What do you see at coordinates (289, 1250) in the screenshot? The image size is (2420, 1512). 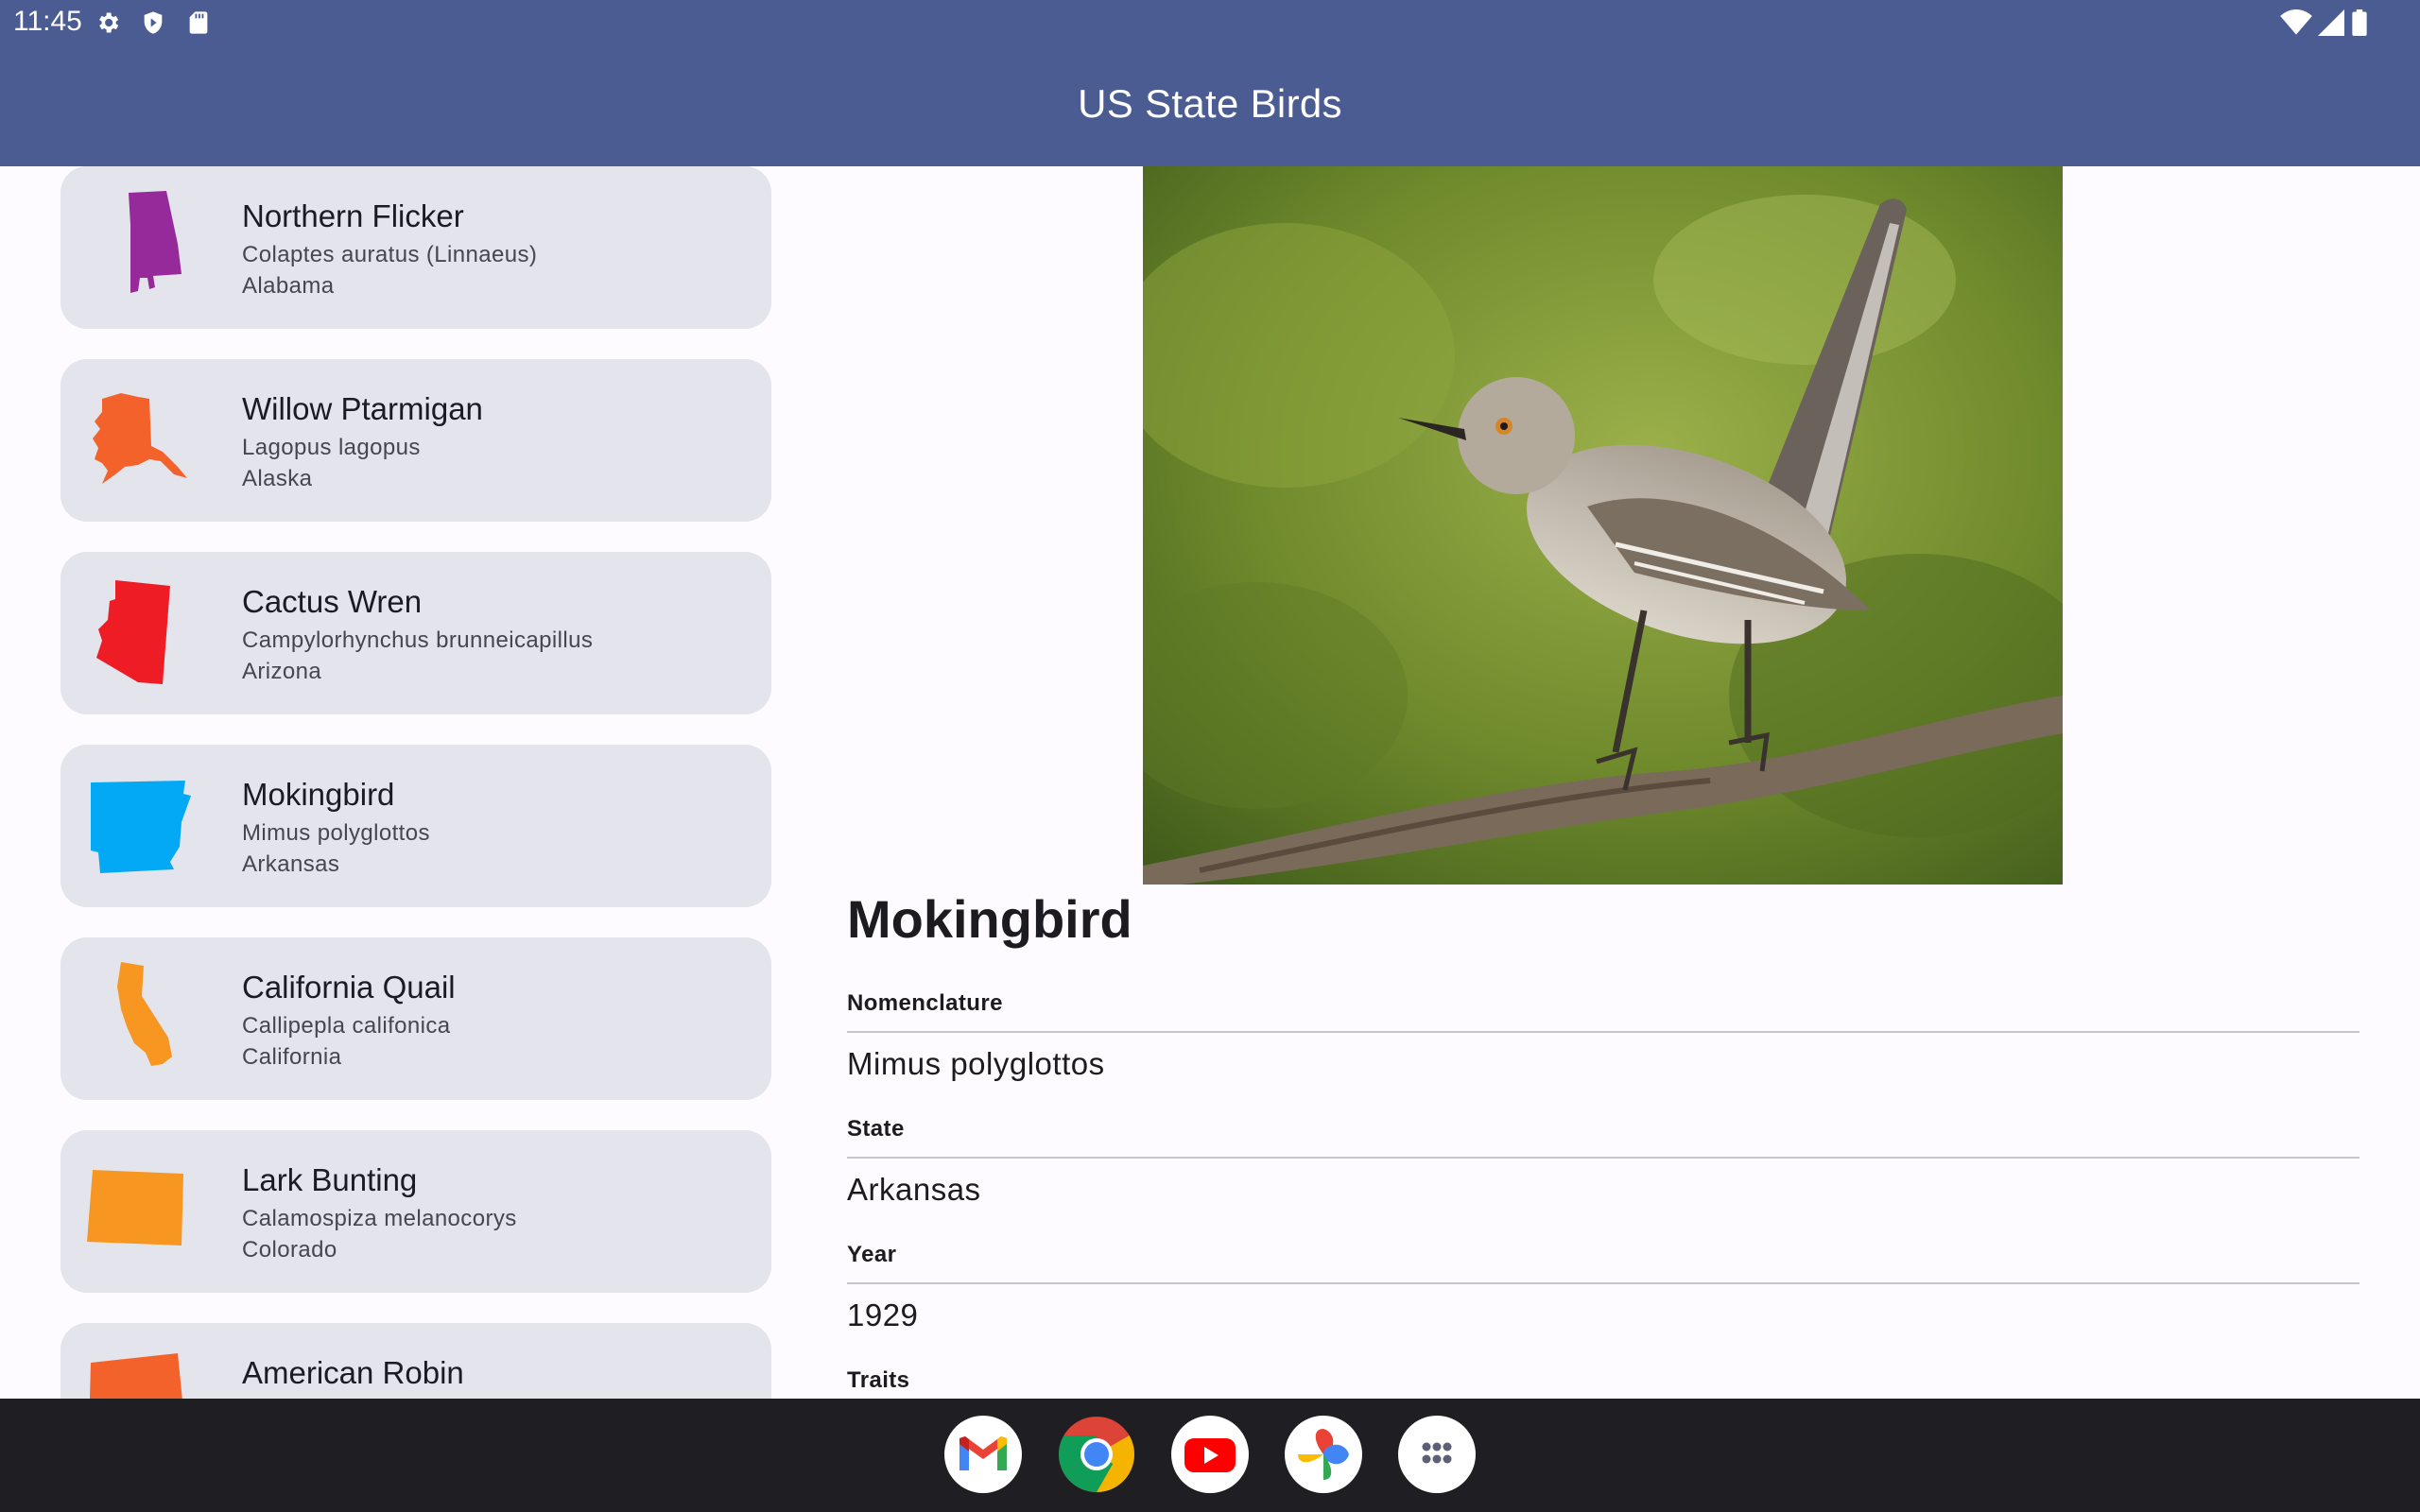 I see `bird-state: Colorado` at bounding box center [289, 1250].